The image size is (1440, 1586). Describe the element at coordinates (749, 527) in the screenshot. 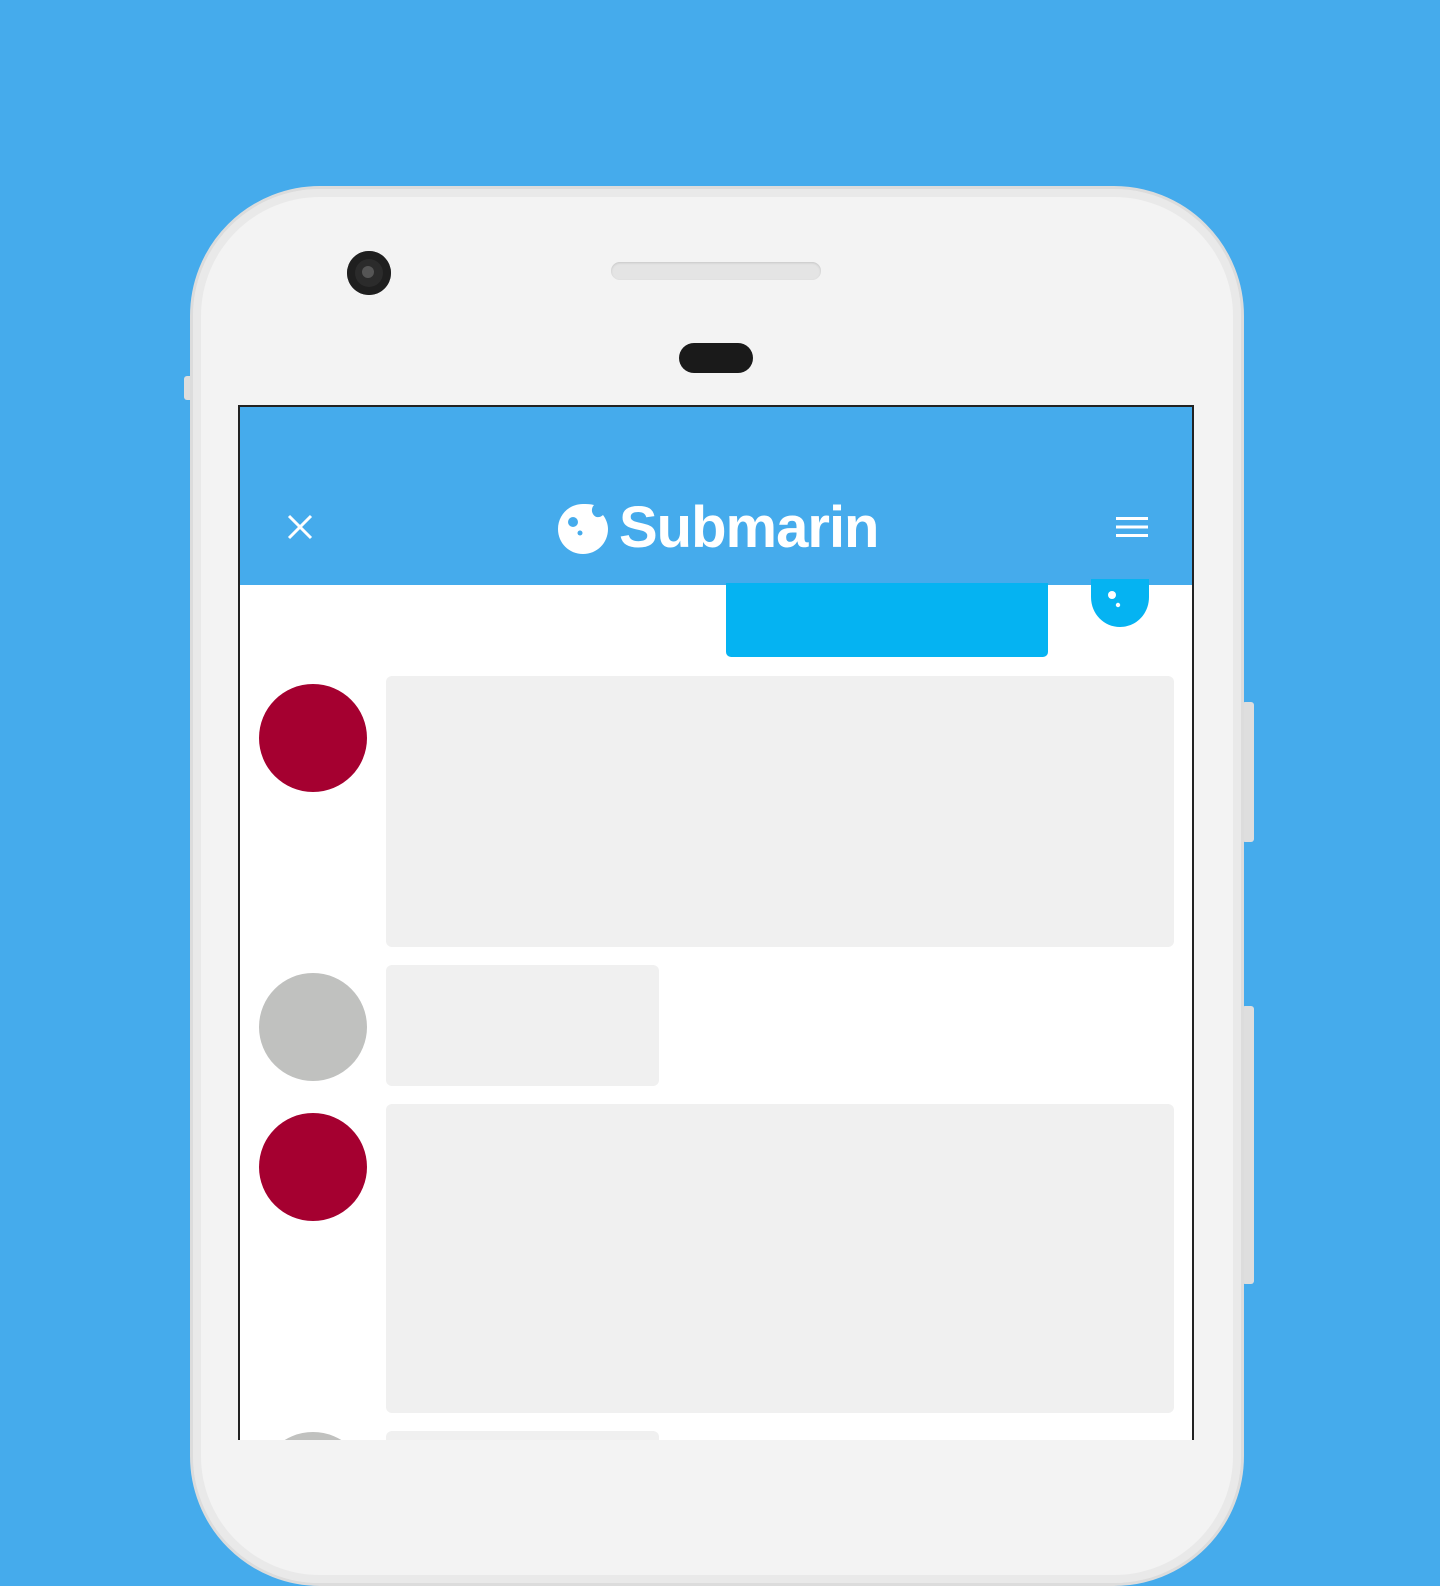

I see `brand-name: Submarin` at that location.